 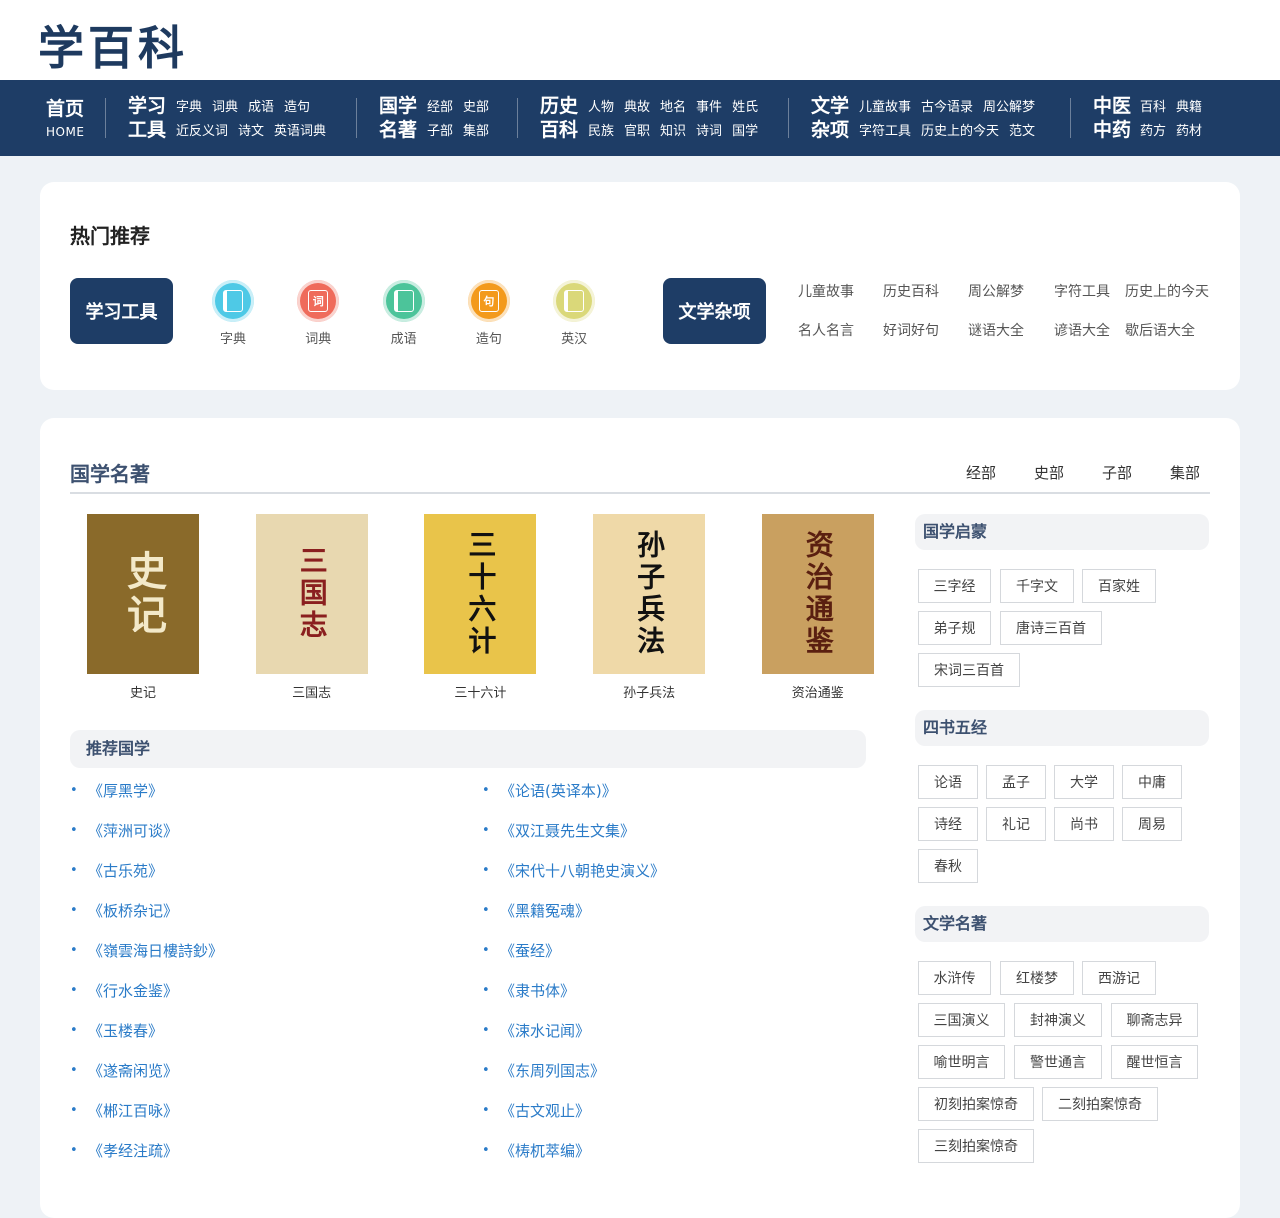 What do you see at coordinates (1058, 1062) in the screenshot?
I see `sidebar-chip: 警世通言` at bounding box center [1058, 1062].